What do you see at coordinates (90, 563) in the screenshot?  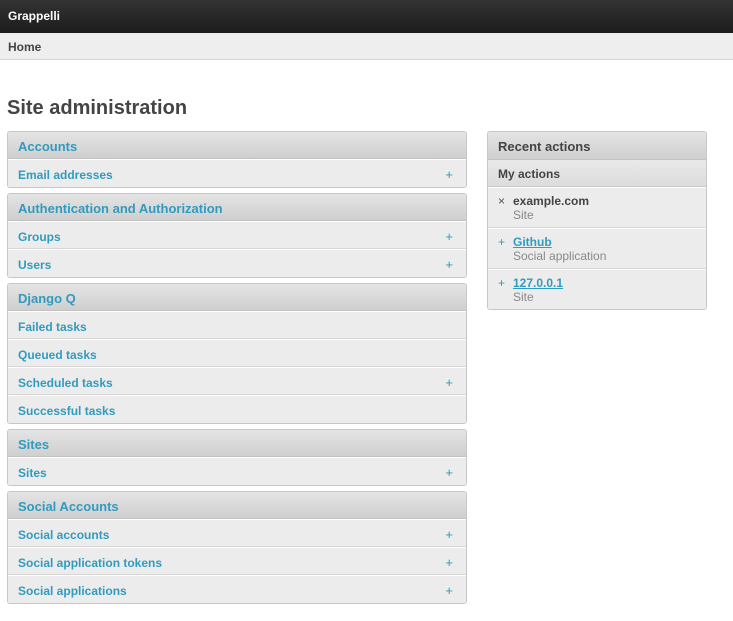 I see `model-link-social-application-tokens: Social application tokens` at bounding box center [90, 563].